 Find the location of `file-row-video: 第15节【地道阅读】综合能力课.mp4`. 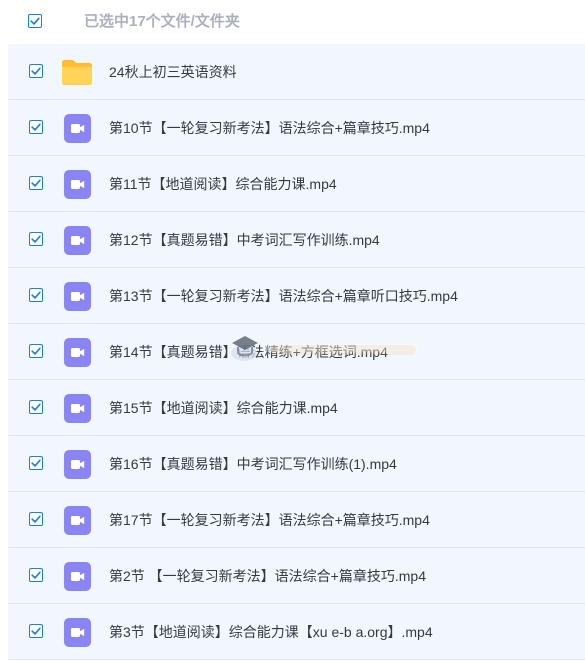

file-row-video: 第15节【地道阅读】综合能力课.mp4 is located at coordinates (296, 408).